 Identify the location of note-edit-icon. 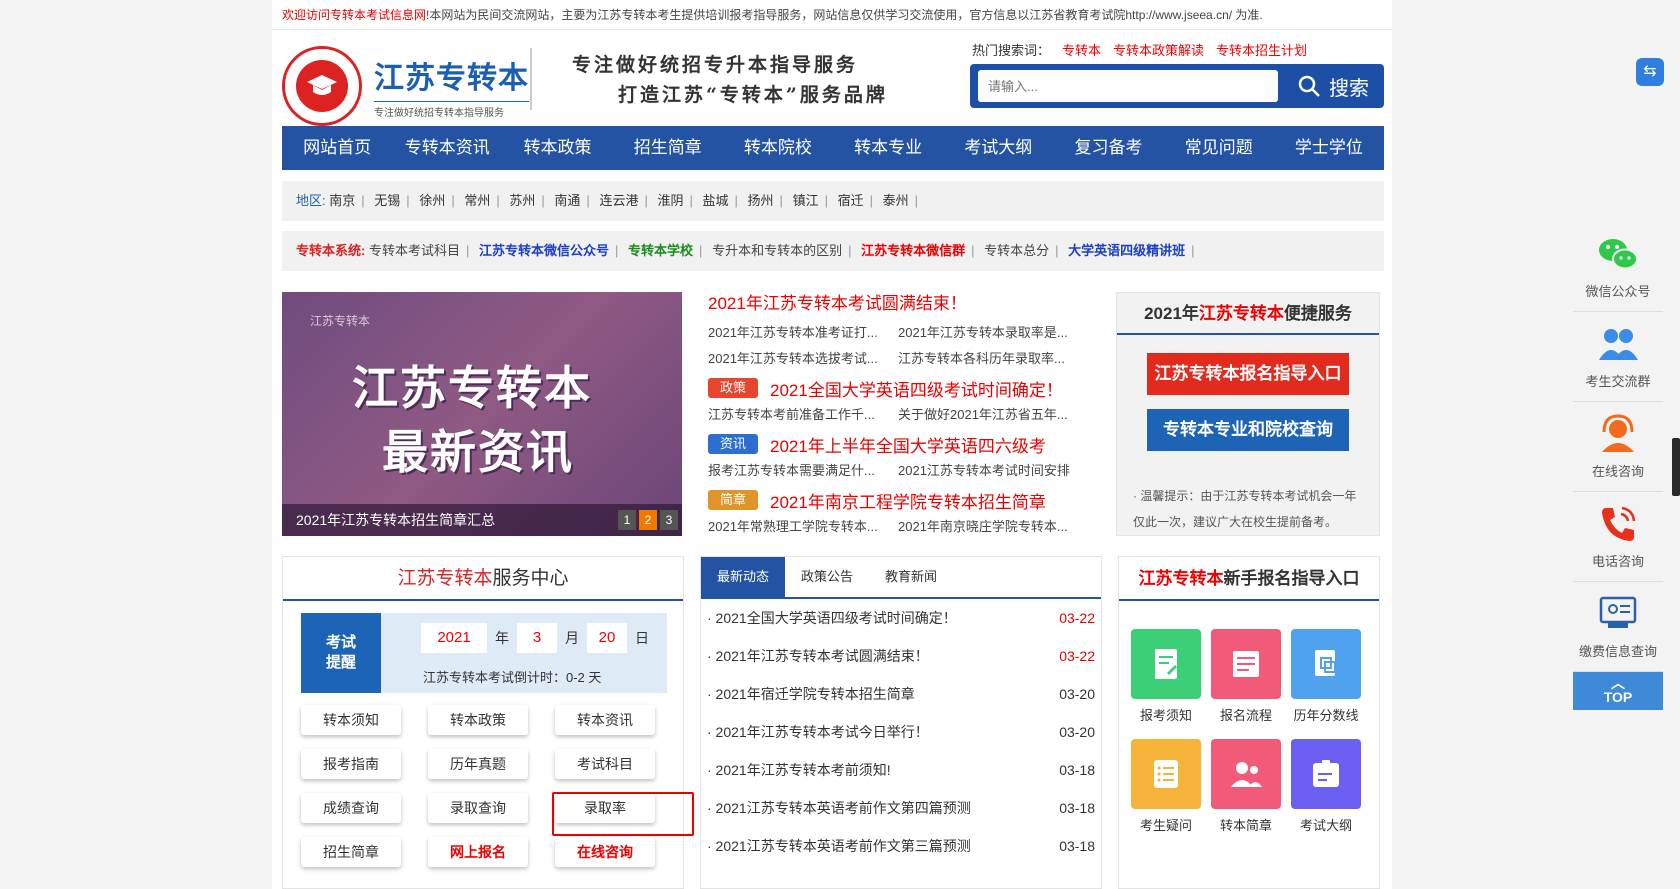
(1166, 664).